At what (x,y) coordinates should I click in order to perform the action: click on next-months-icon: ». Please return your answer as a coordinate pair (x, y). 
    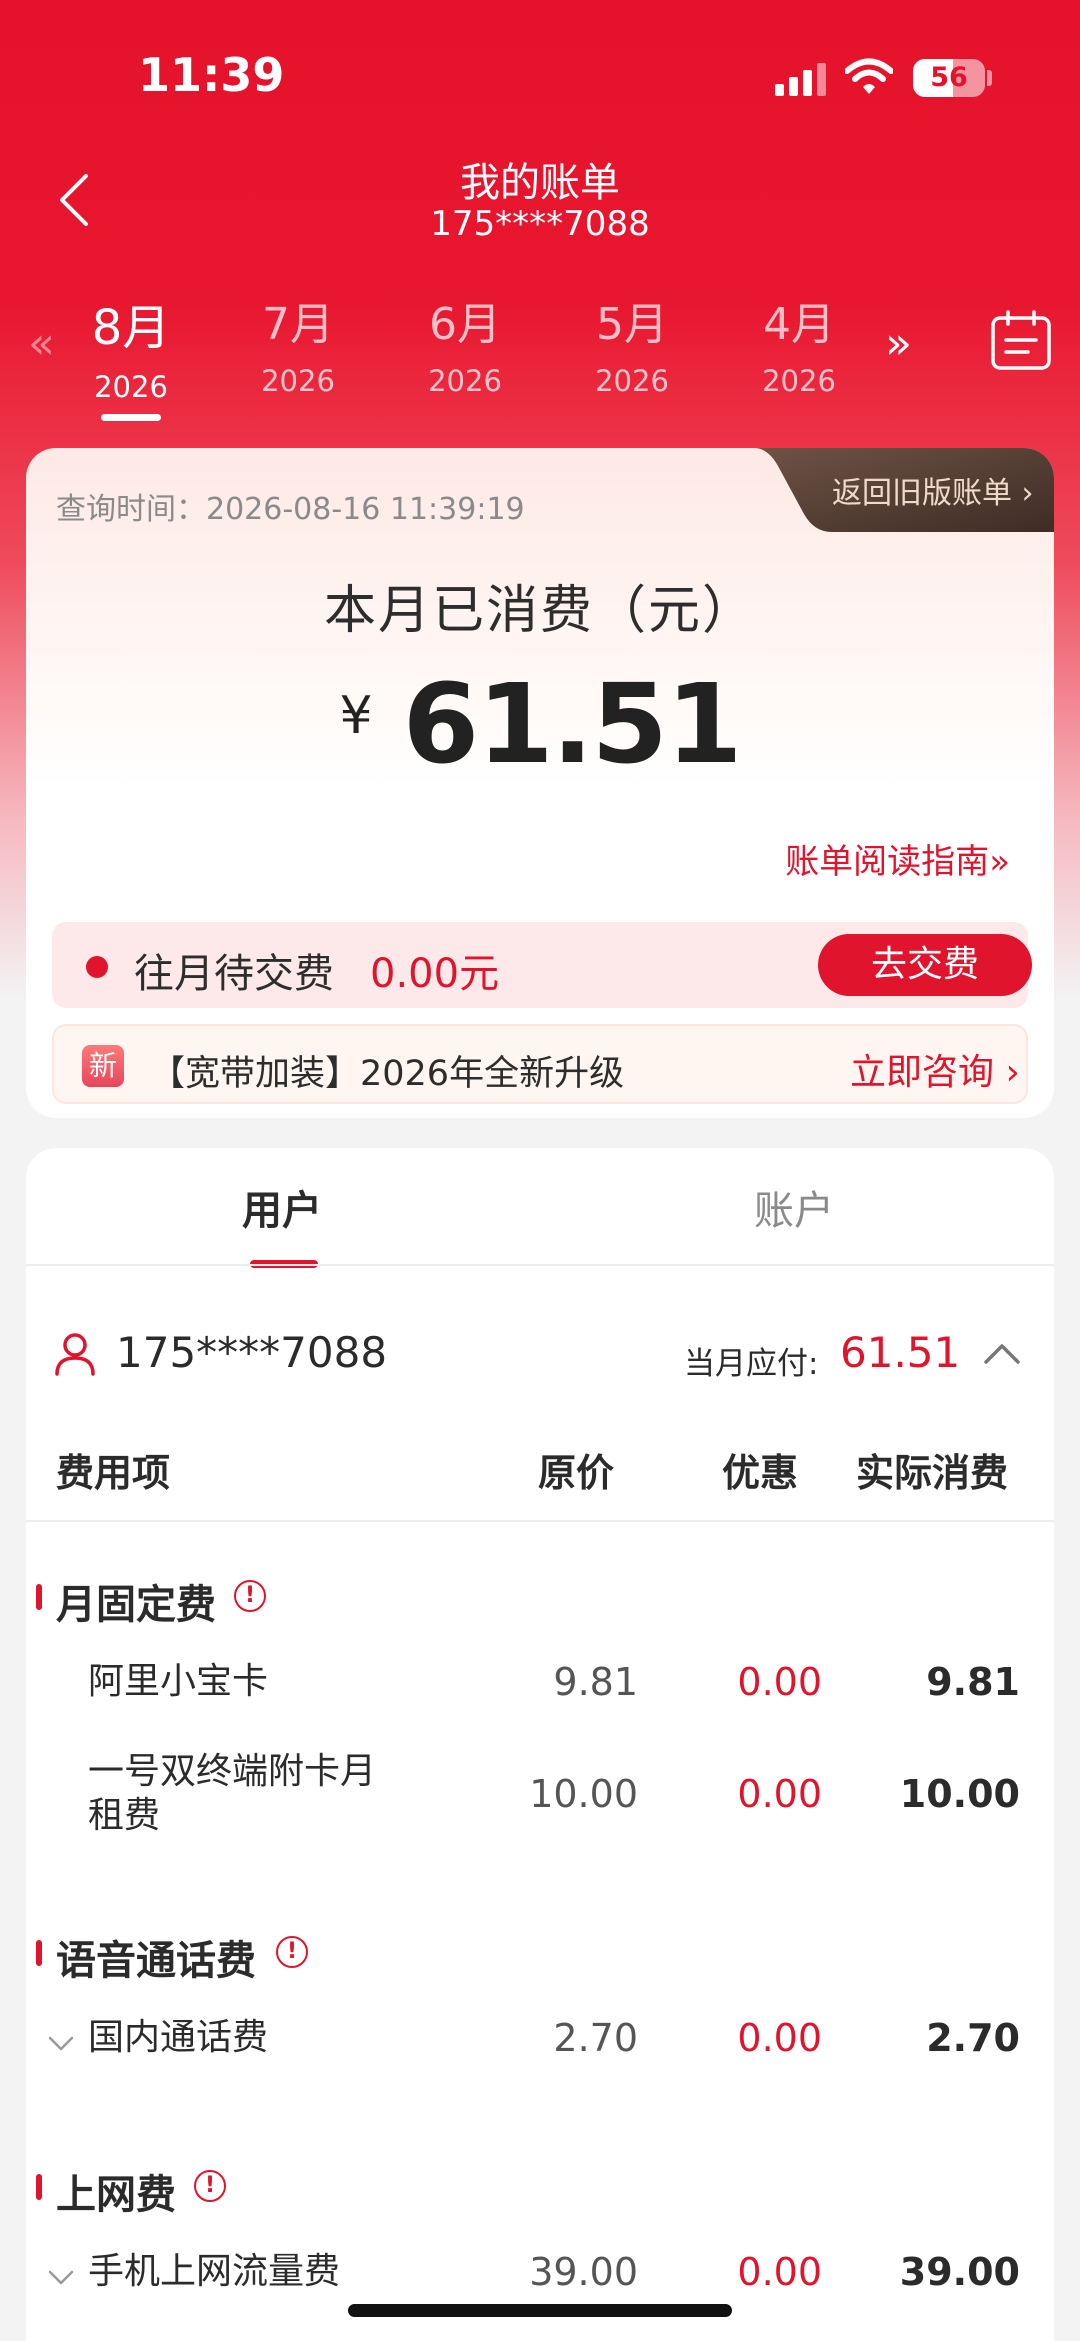
    Looking at the image, I should click on (898, 343).